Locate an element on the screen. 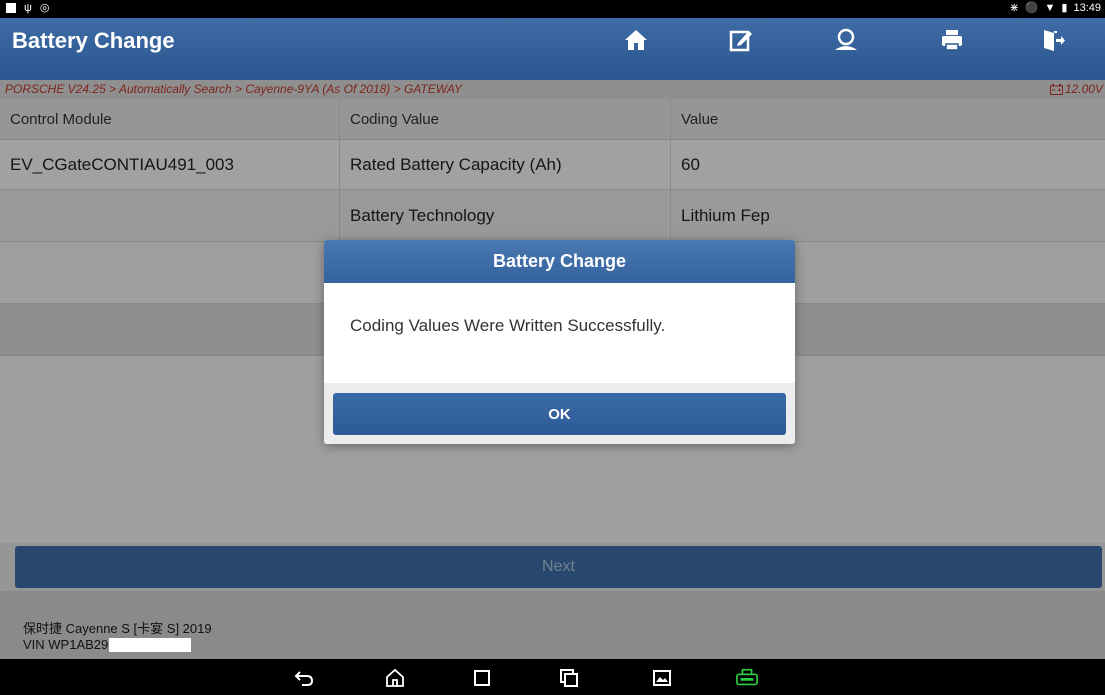 This screenshot has width=1105, height=695. home-nav-button is located at coordinates (395, 678).